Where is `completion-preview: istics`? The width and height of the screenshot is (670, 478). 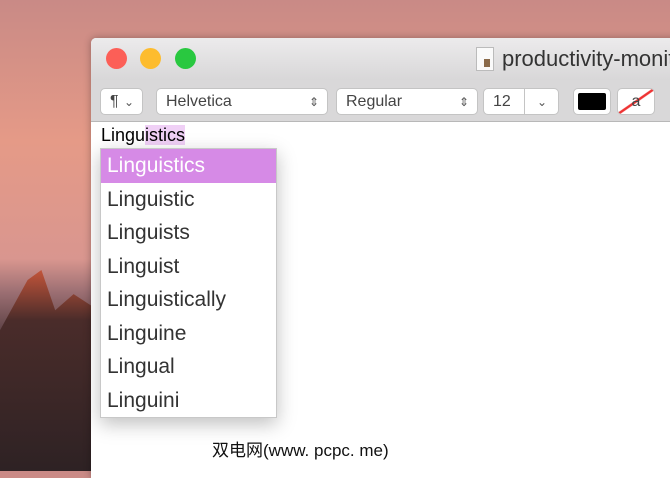 completion-preview: istics is located at coordinates (165, 135).